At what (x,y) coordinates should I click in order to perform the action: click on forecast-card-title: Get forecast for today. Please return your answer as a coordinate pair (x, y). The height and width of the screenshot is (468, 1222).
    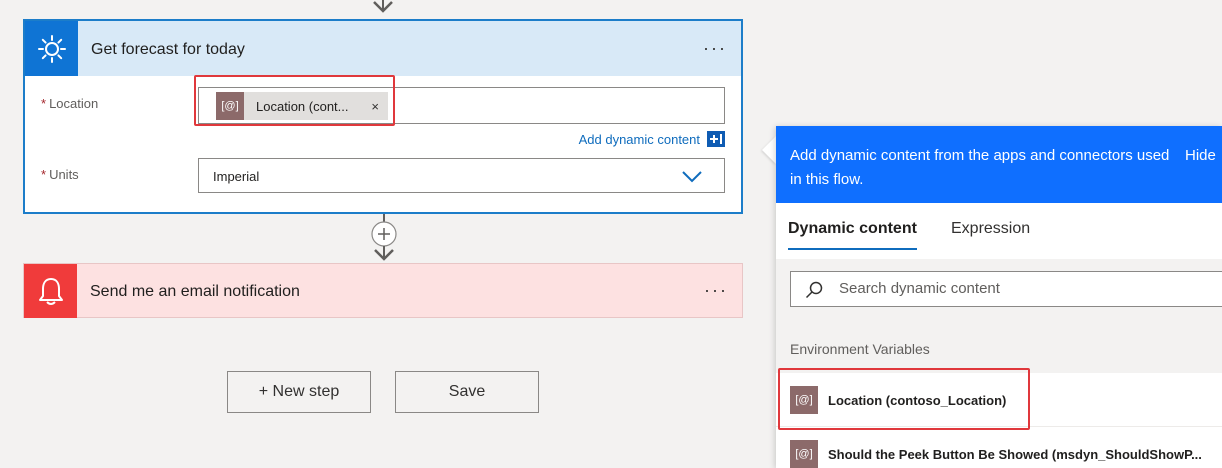
    Looking at the image, I should click on (168, 49).